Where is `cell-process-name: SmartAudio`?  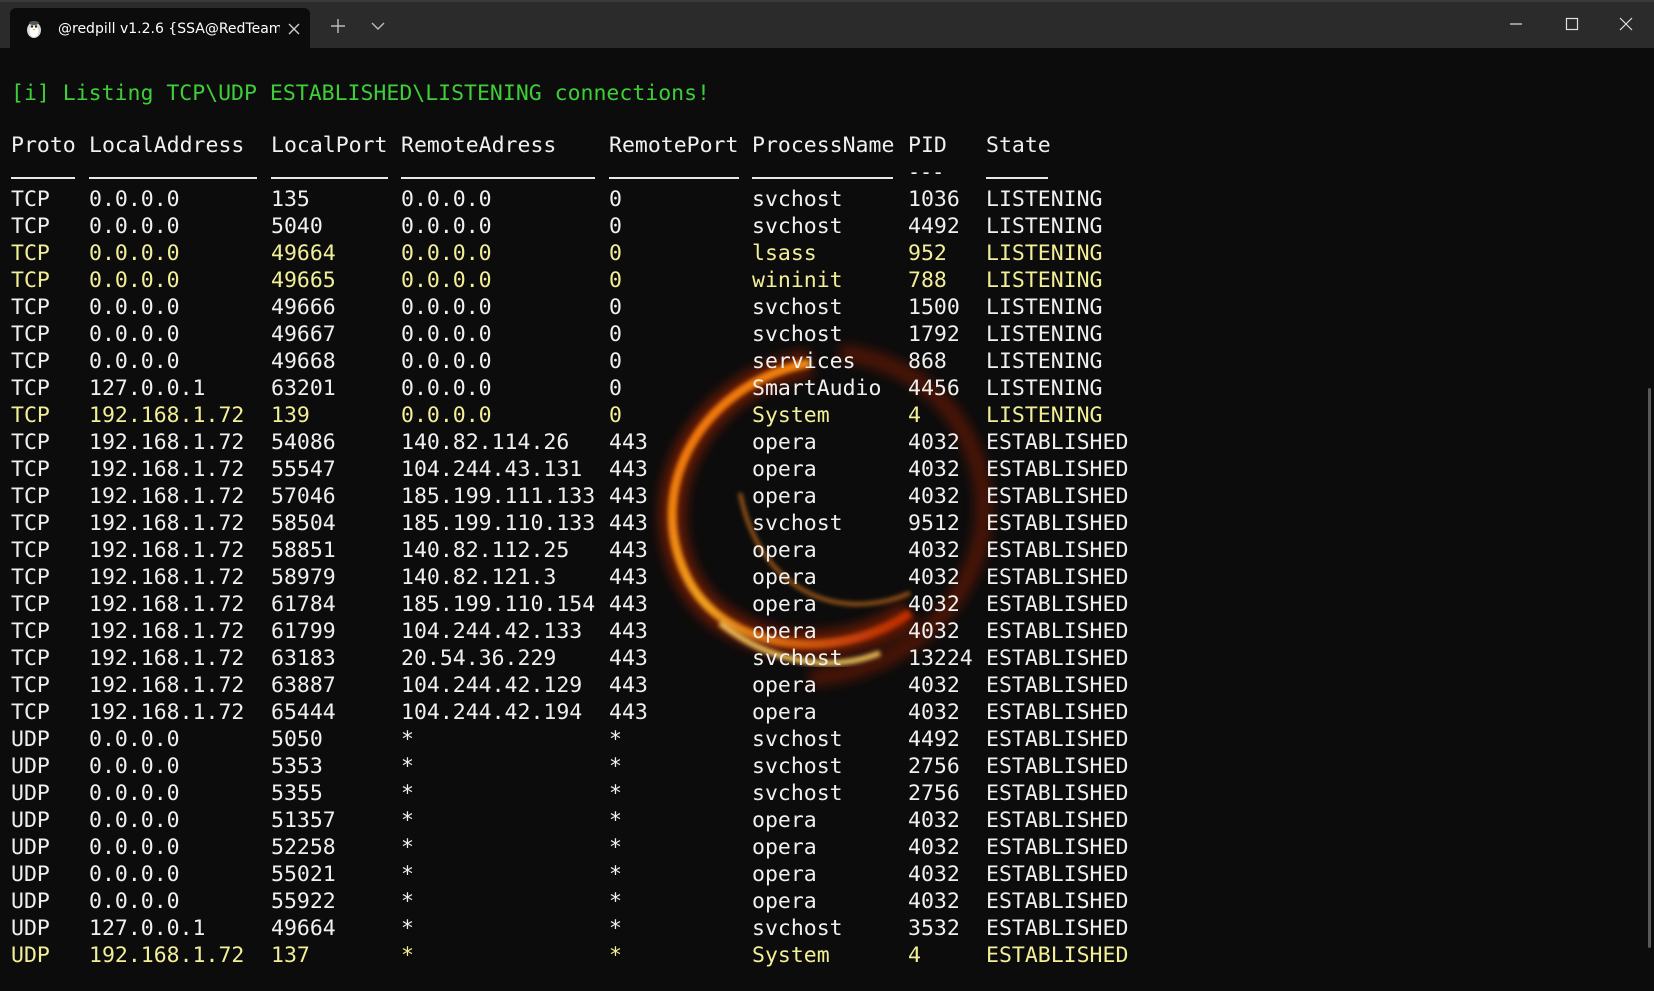
cell-process-name: SmartAudio is located at coordinates (817, 388).